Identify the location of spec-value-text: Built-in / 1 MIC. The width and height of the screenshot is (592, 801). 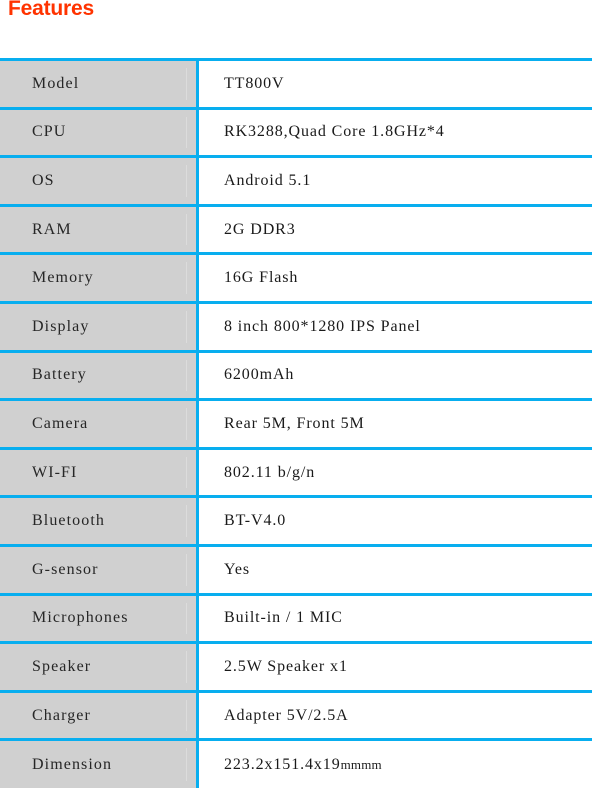
(283, 618).